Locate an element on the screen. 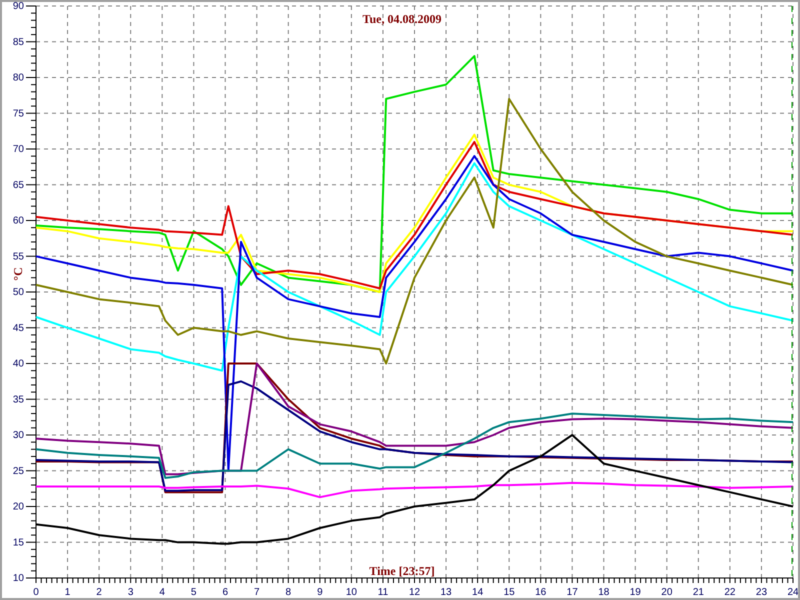 The image size is (800, 600). chart-title: Tue, 04.08.2009 is located at coordinates (402, 19).